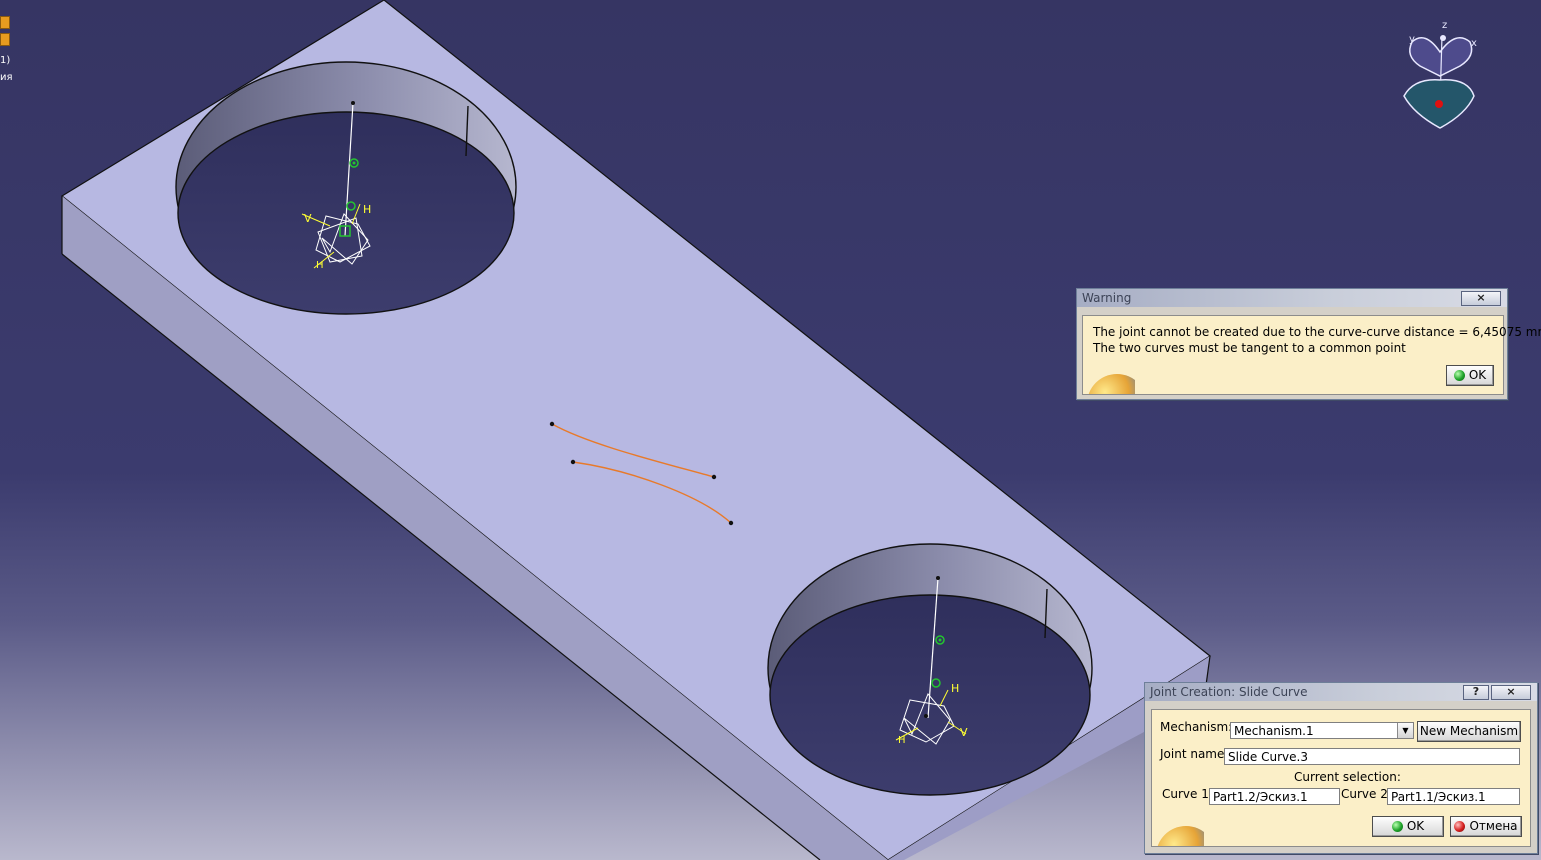 This screenshot has width=1541, height=860. Describe the element at coordinates (1366, 794) in the screenshot. I see `curve2-label: Curve 2:` at that location.